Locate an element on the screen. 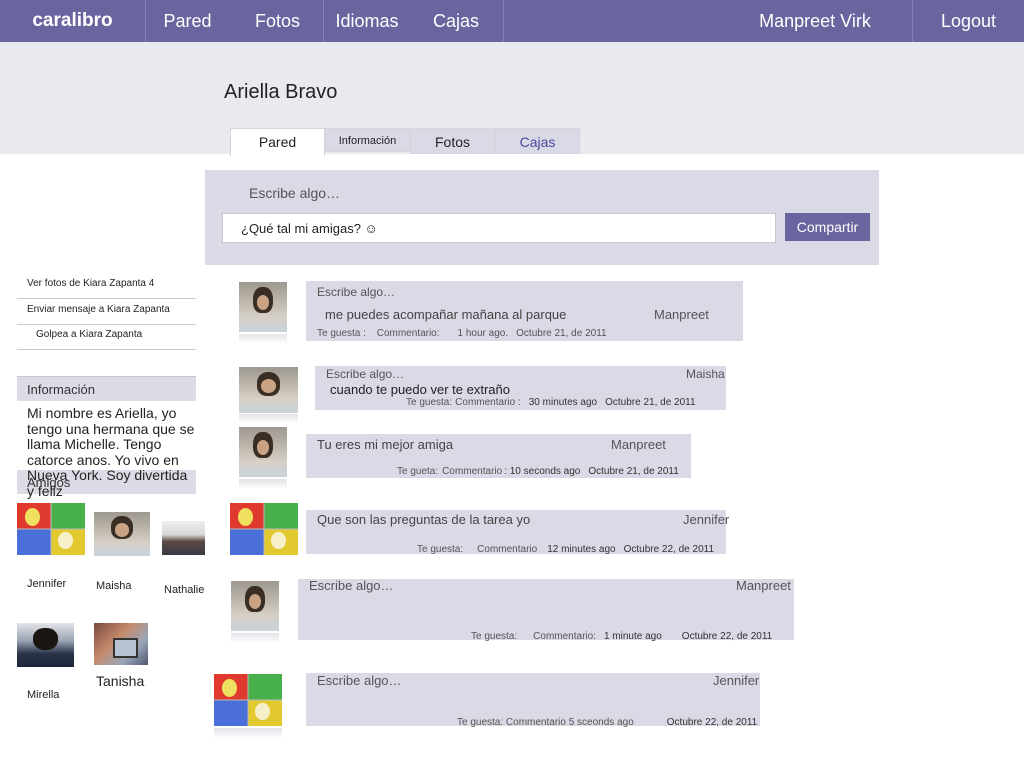  friend-avatar-tanisha is located at coordinates (121, 644).